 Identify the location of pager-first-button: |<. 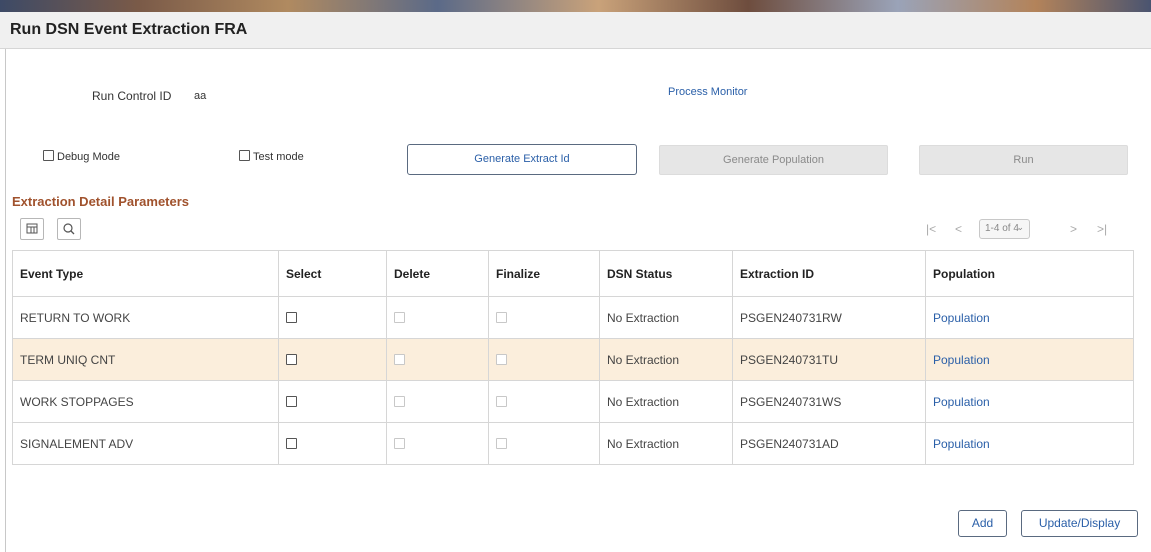
(931, 229).